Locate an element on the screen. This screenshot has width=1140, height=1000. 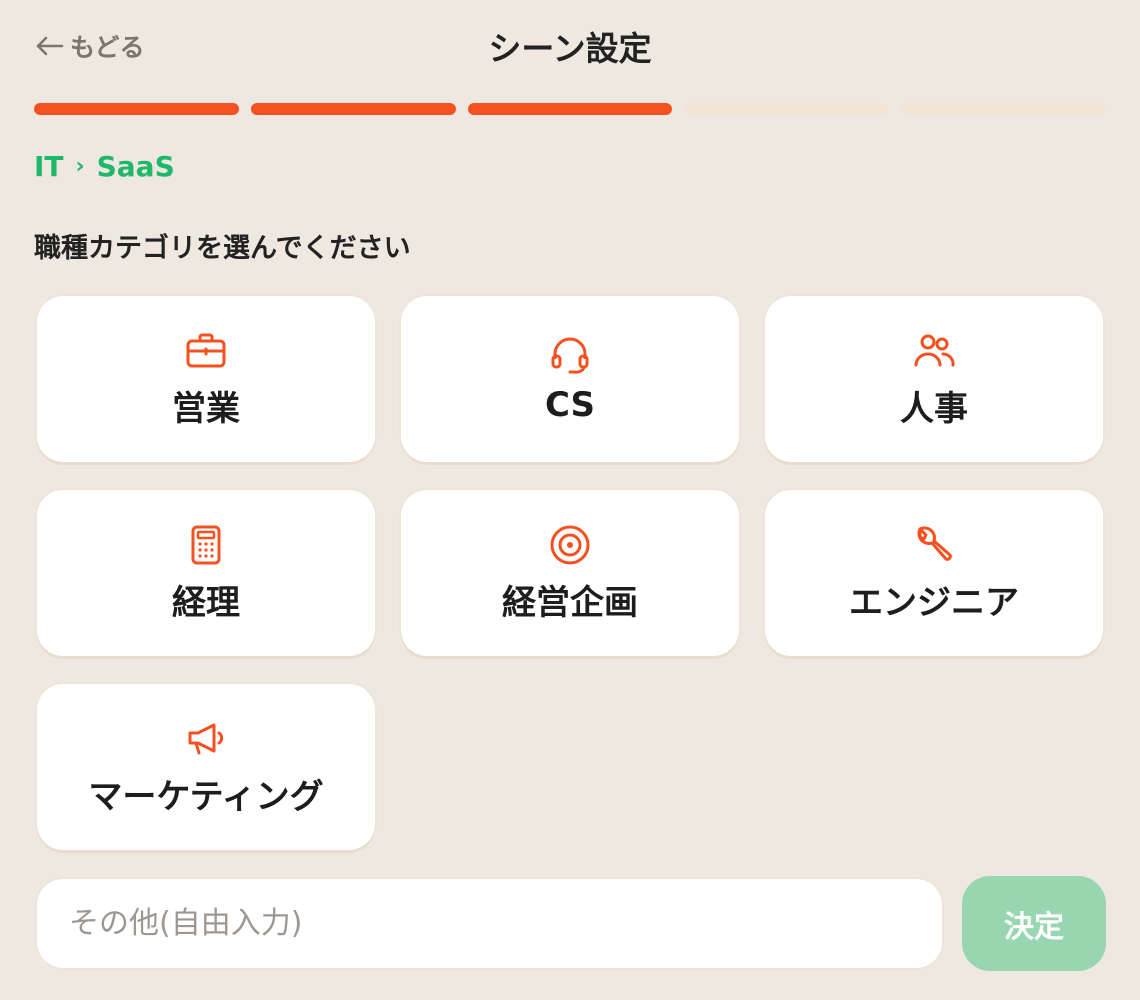
category-card-marketing: マーケティング is located at coordinates (206, 767).